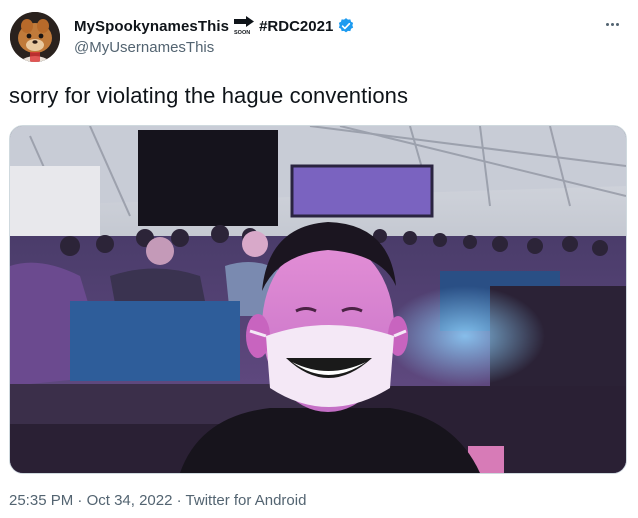 The height and width of the screenshot is (518, 638). What do you see at coordinates (130, 500) in the screenshot?
I see `tweet-date: Oct 34, 2022` at bounding box center [130, 500].